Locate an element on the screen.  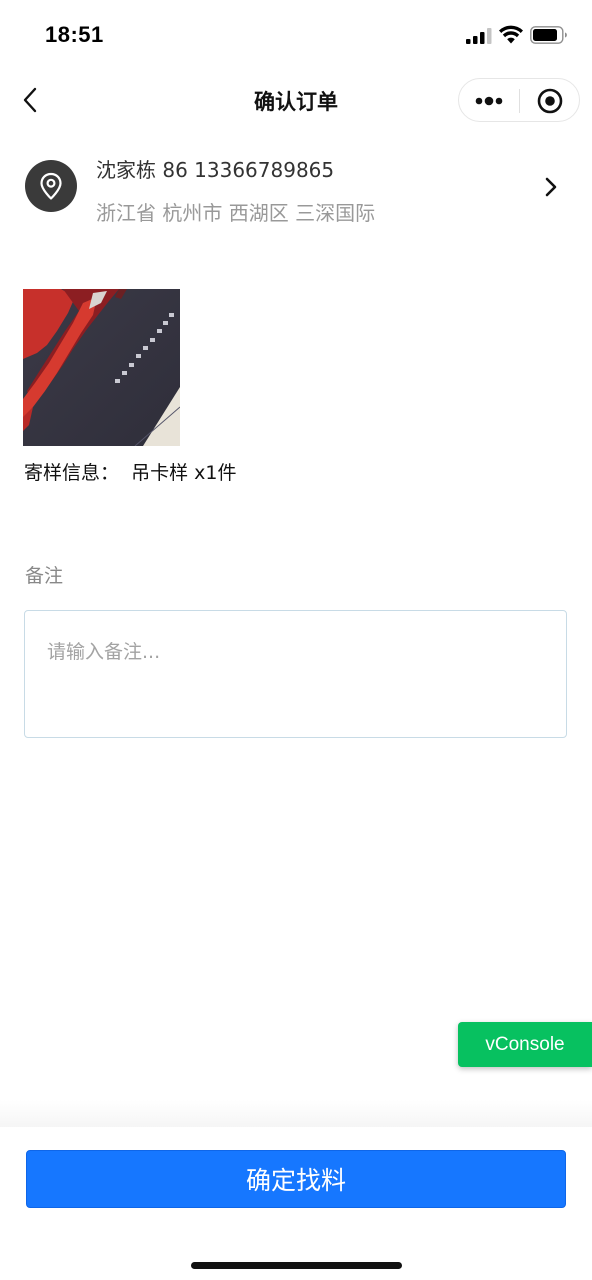
confirm-button: 确定找料 is located at coordinates (296, 1179).